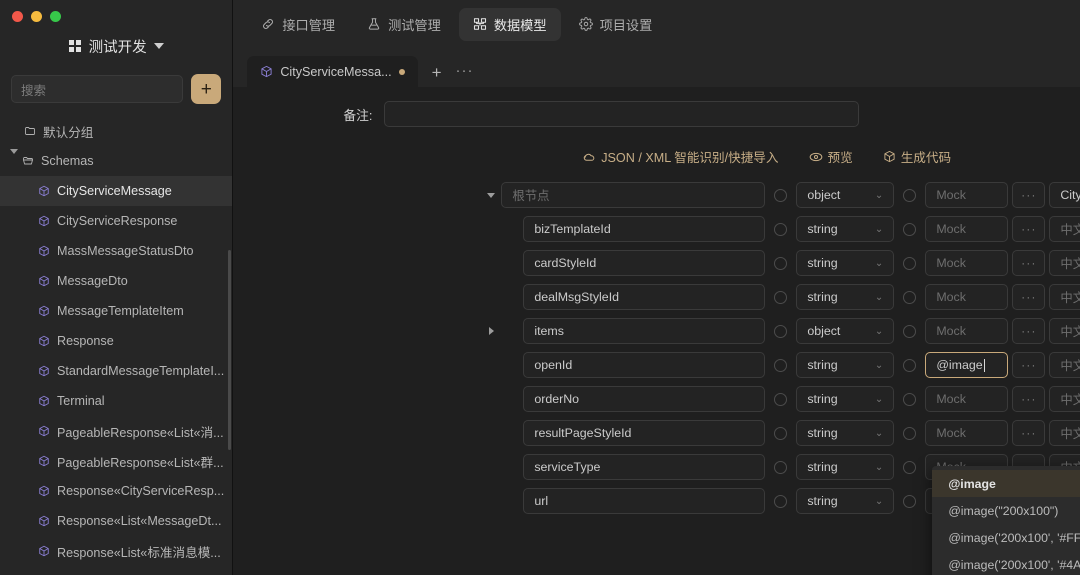 The image size is (1080, 575). What do you see at coordinates (831, 156) in the screenshot?
I see `preview-link: 预览` at bounding box center [831, 156].